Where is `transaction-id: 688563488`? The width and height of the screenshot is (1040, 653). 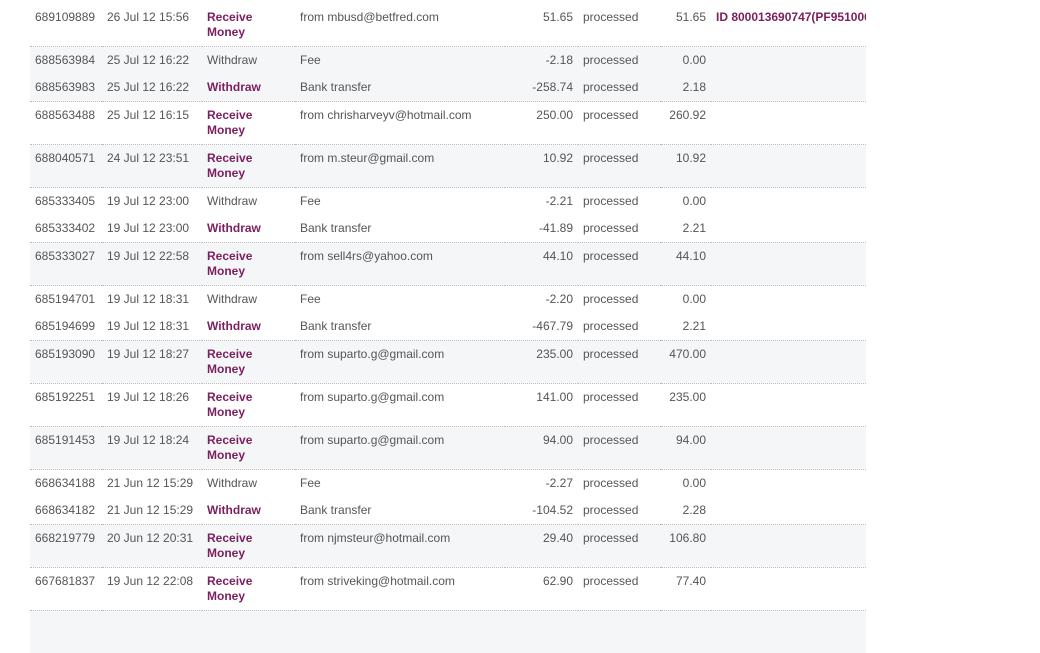 transaction-id: 688563488 is located at coordinates (66, 123).